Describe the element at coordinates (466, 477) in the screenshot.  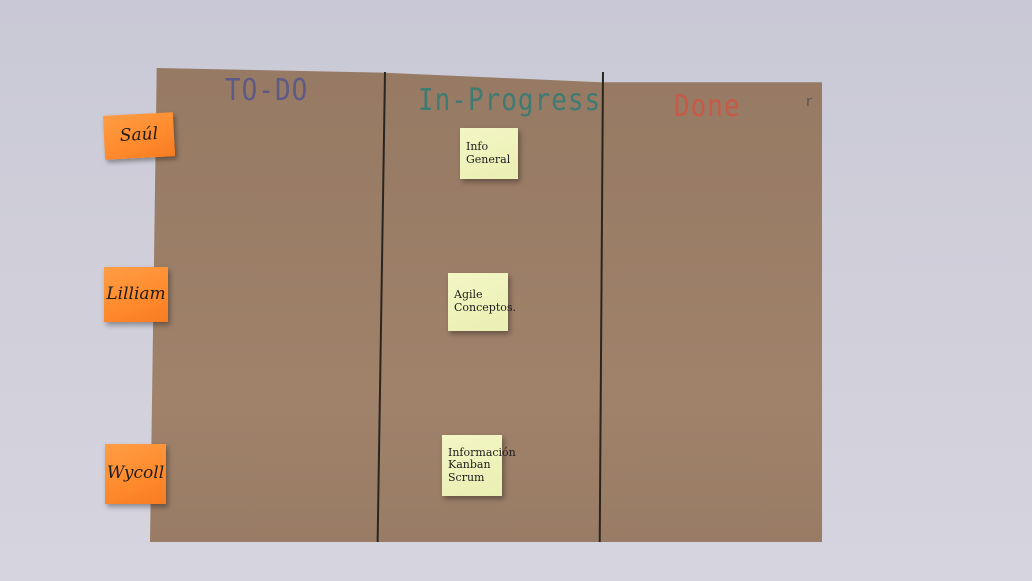
I see `task-note-line: Scrum` at that location.